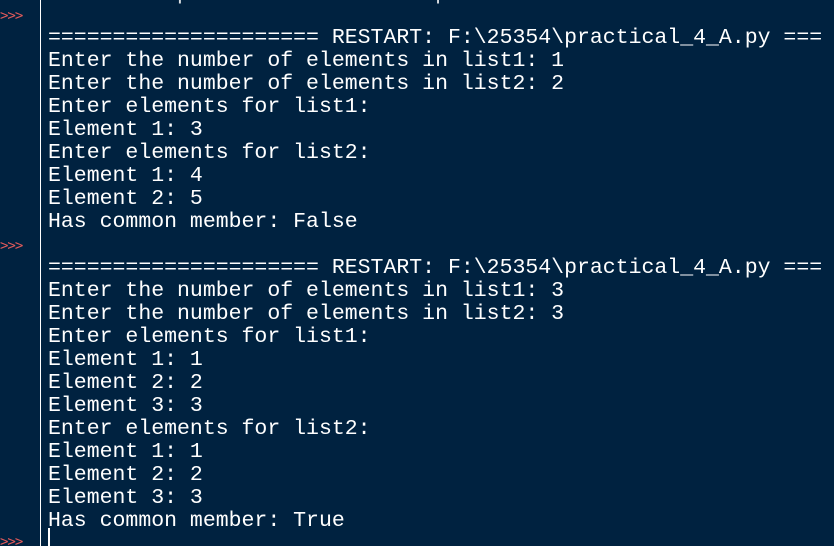 This screenshot has height=546, width=834. Describe the element at coordinates (248, 3) in the screenshot. I see `partial-output-line: p p` at that location.